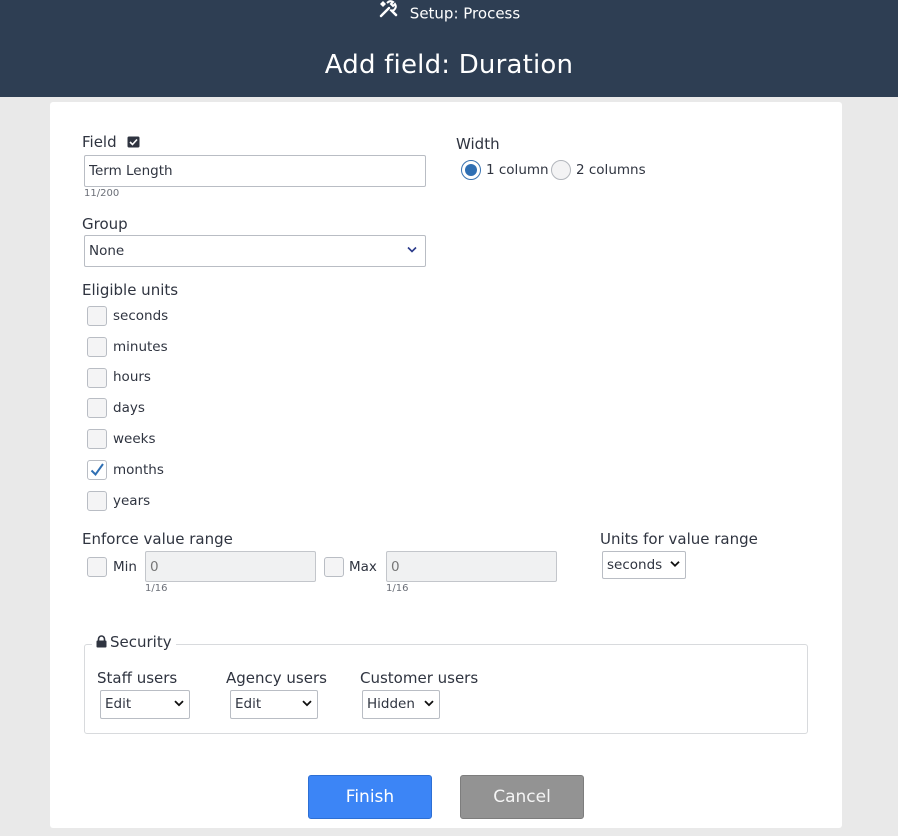  I want to click on page-header: Setup: Process Add field: Duration, so click(449, 48).